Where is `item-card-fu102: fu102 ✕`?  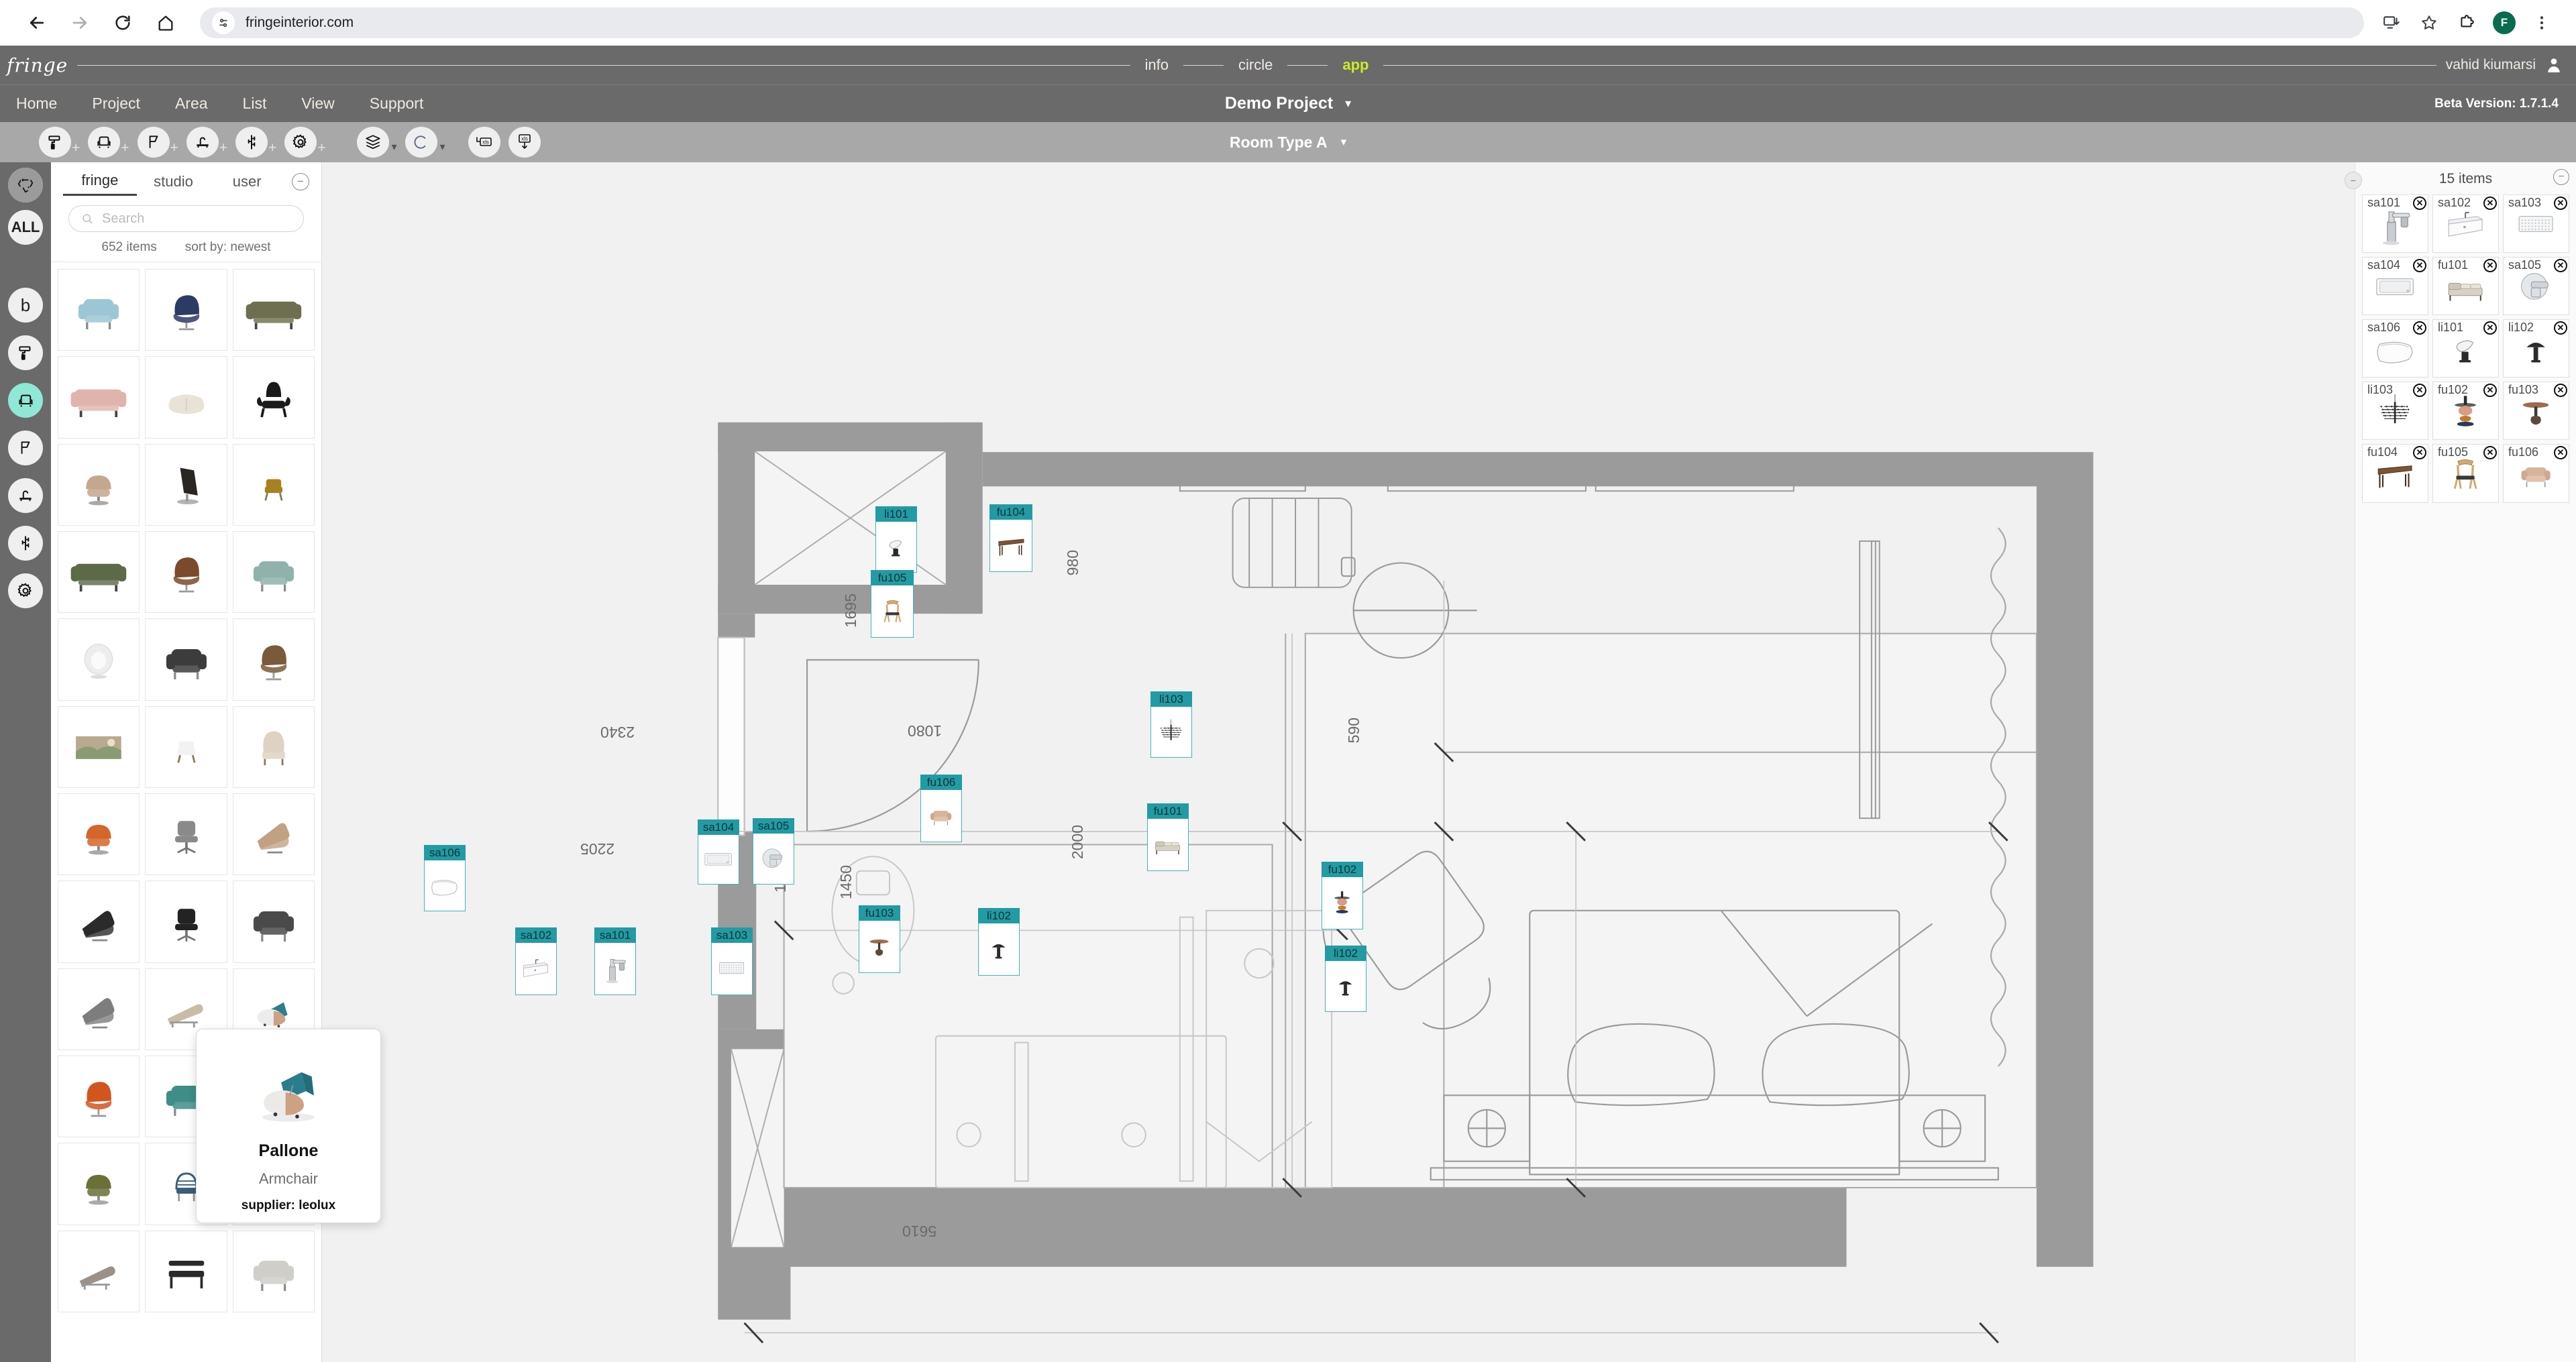 item-card-fu102: fu102 ✕ is located at coordinates (2465, 411).